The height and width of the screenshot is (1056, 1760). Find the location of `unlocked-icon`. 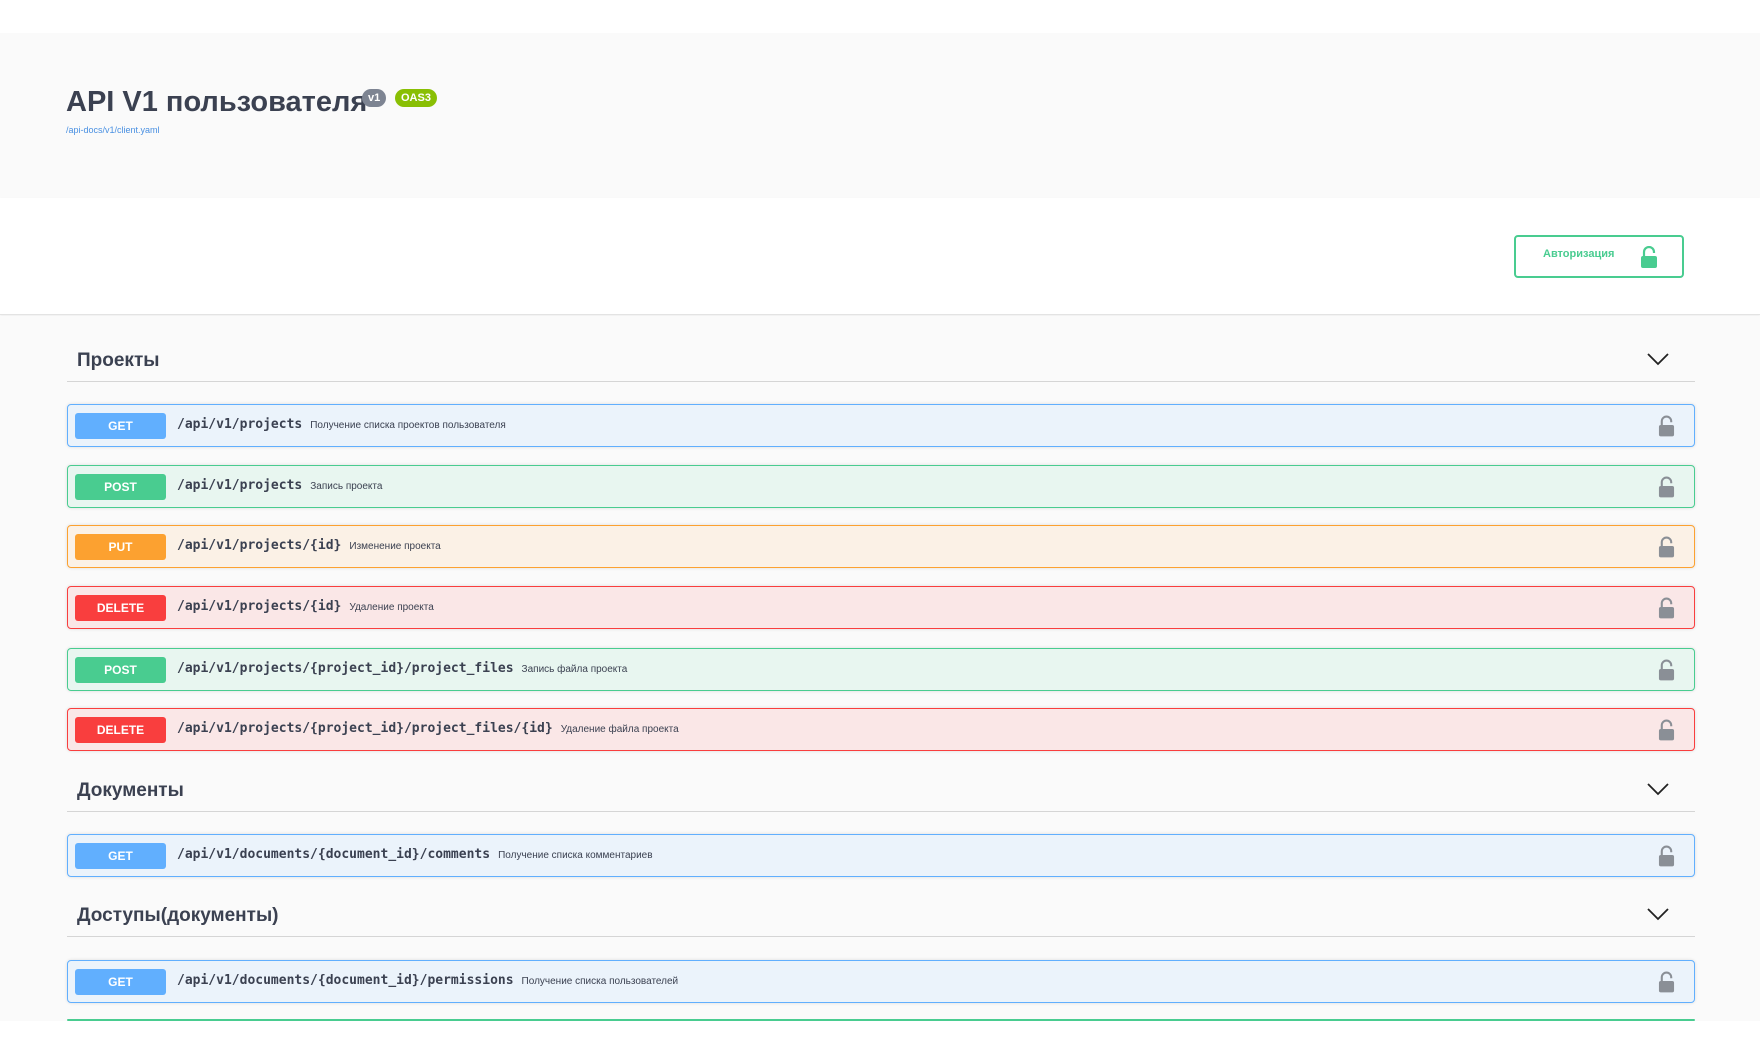

unlocked-icon is located at coordinates (1649, 258).